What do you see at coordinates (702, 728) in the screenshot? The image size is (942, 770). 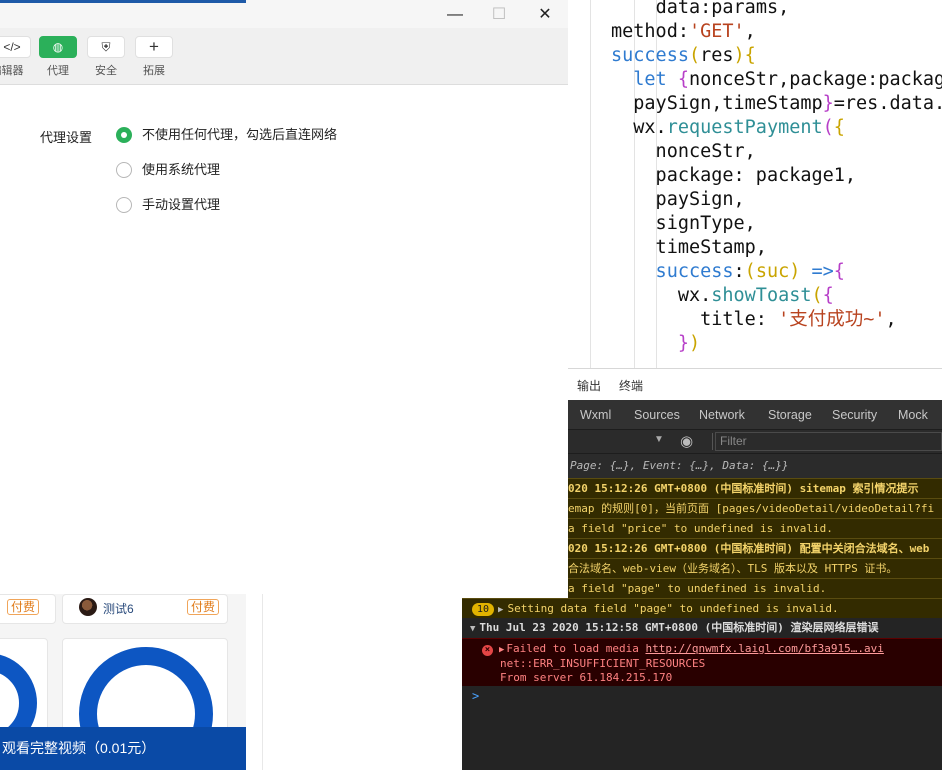 I see `console-input: >` at bounding box center [702, 728].